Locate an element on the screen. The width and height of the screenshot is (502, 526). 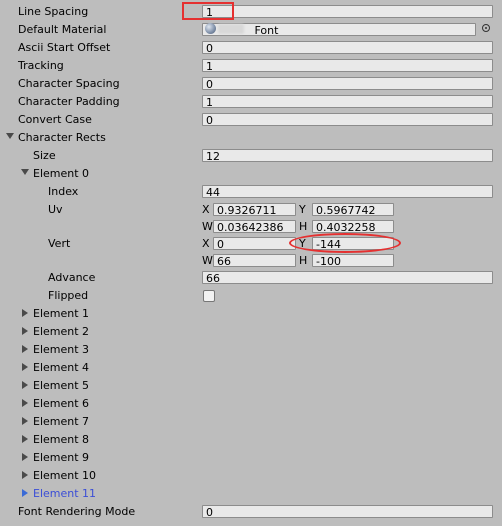
index-field: 44 is located at coordinates (347, 191).